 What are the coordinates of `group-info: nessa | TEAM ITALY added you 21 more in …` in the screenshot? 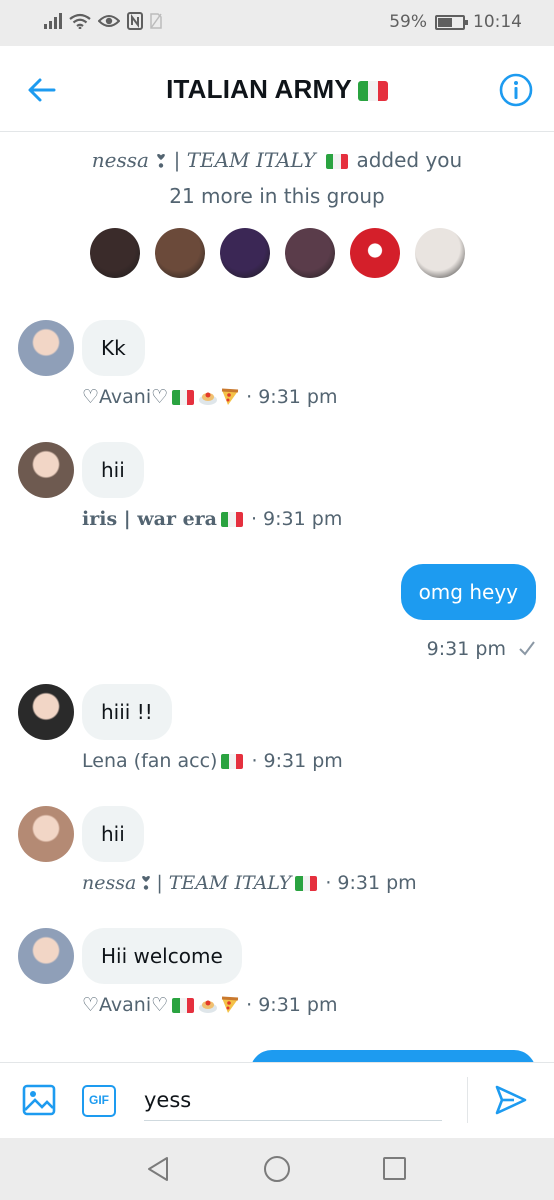 It's located at (277, 210).